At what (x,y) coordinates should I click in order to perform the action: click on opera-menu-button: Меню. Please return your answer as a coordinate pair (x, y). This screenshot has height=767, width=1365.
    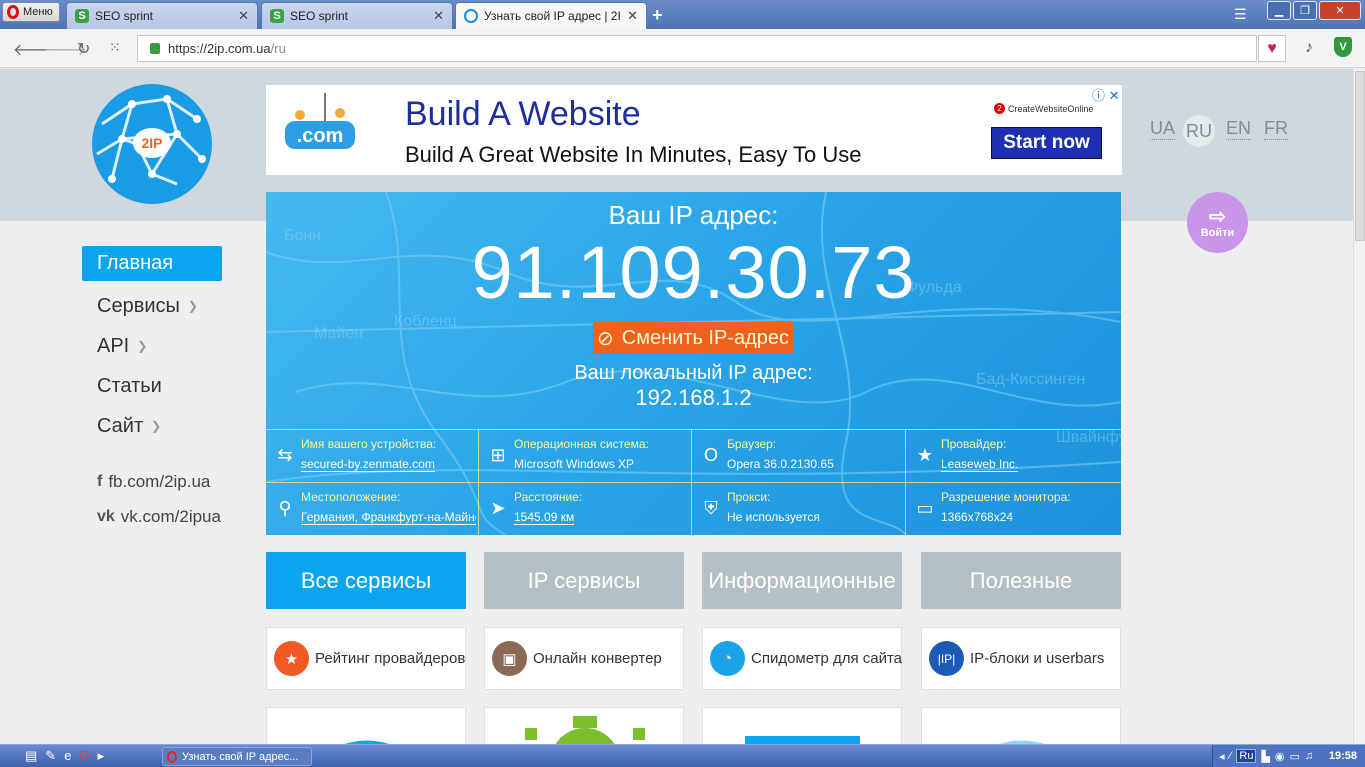
    Looking at the image, I should click on (31, 12).